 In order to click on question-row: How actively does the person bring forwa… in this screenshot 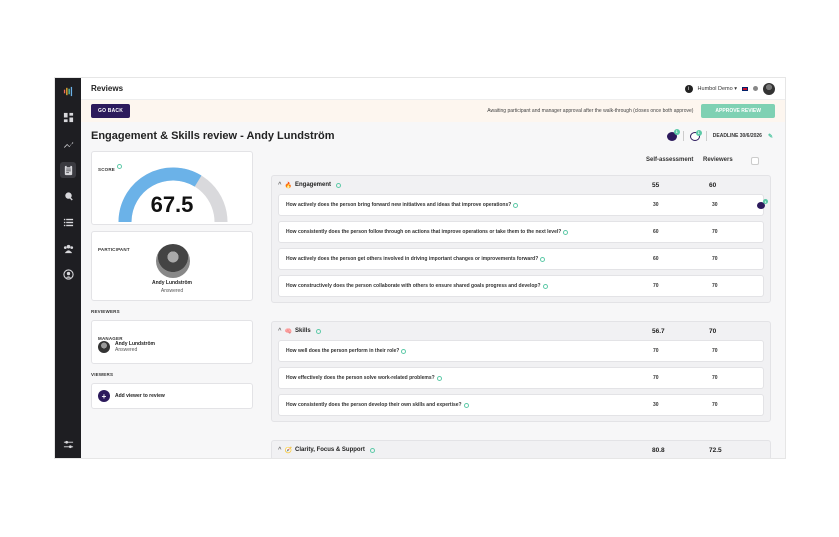, I will do `click(523, 205)`.